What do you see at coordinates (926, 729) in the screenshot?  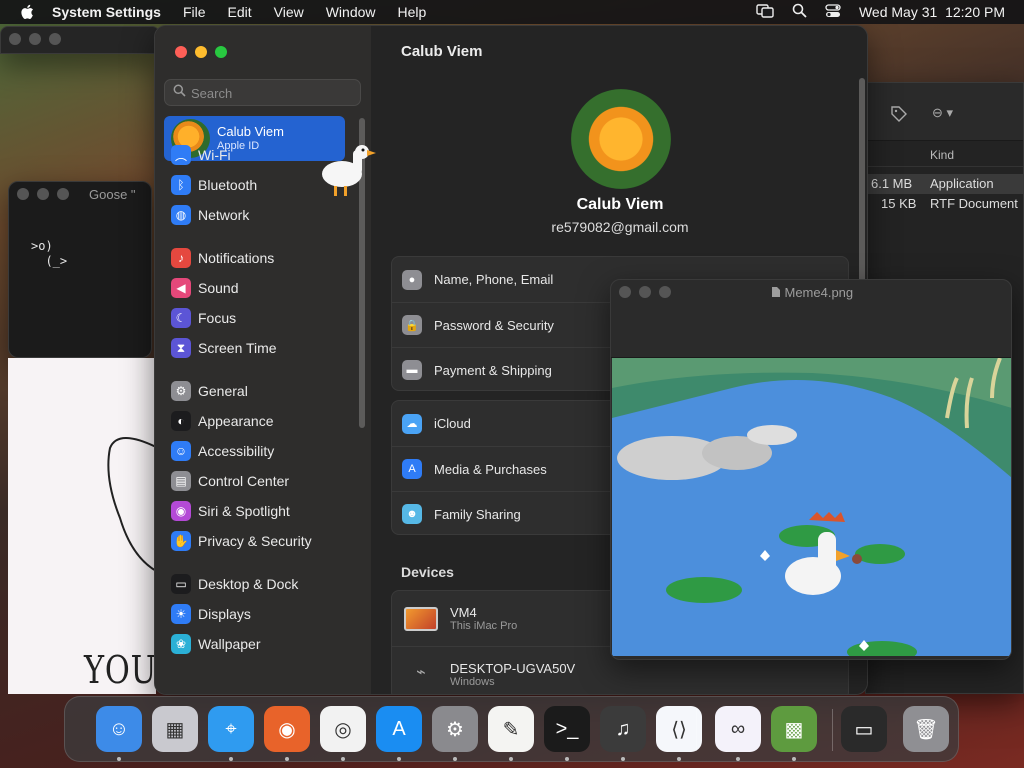 I see `dock-trash-icon: 🗑` at bounding box center [926, 729].